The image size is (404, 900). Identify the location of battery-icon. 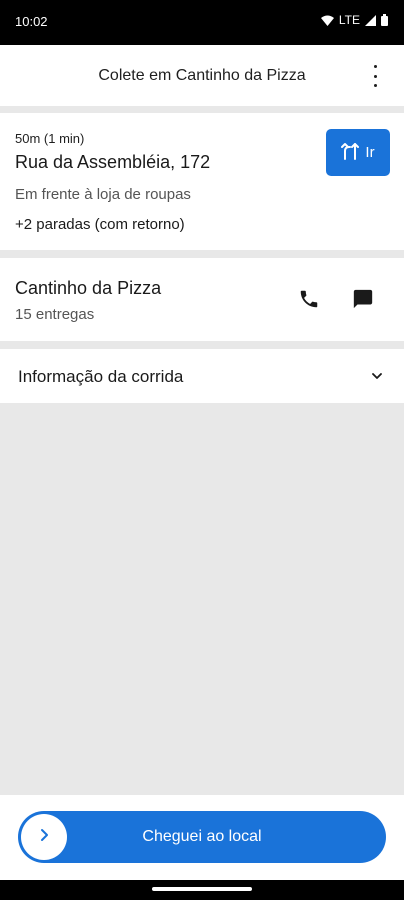
(384, 20).